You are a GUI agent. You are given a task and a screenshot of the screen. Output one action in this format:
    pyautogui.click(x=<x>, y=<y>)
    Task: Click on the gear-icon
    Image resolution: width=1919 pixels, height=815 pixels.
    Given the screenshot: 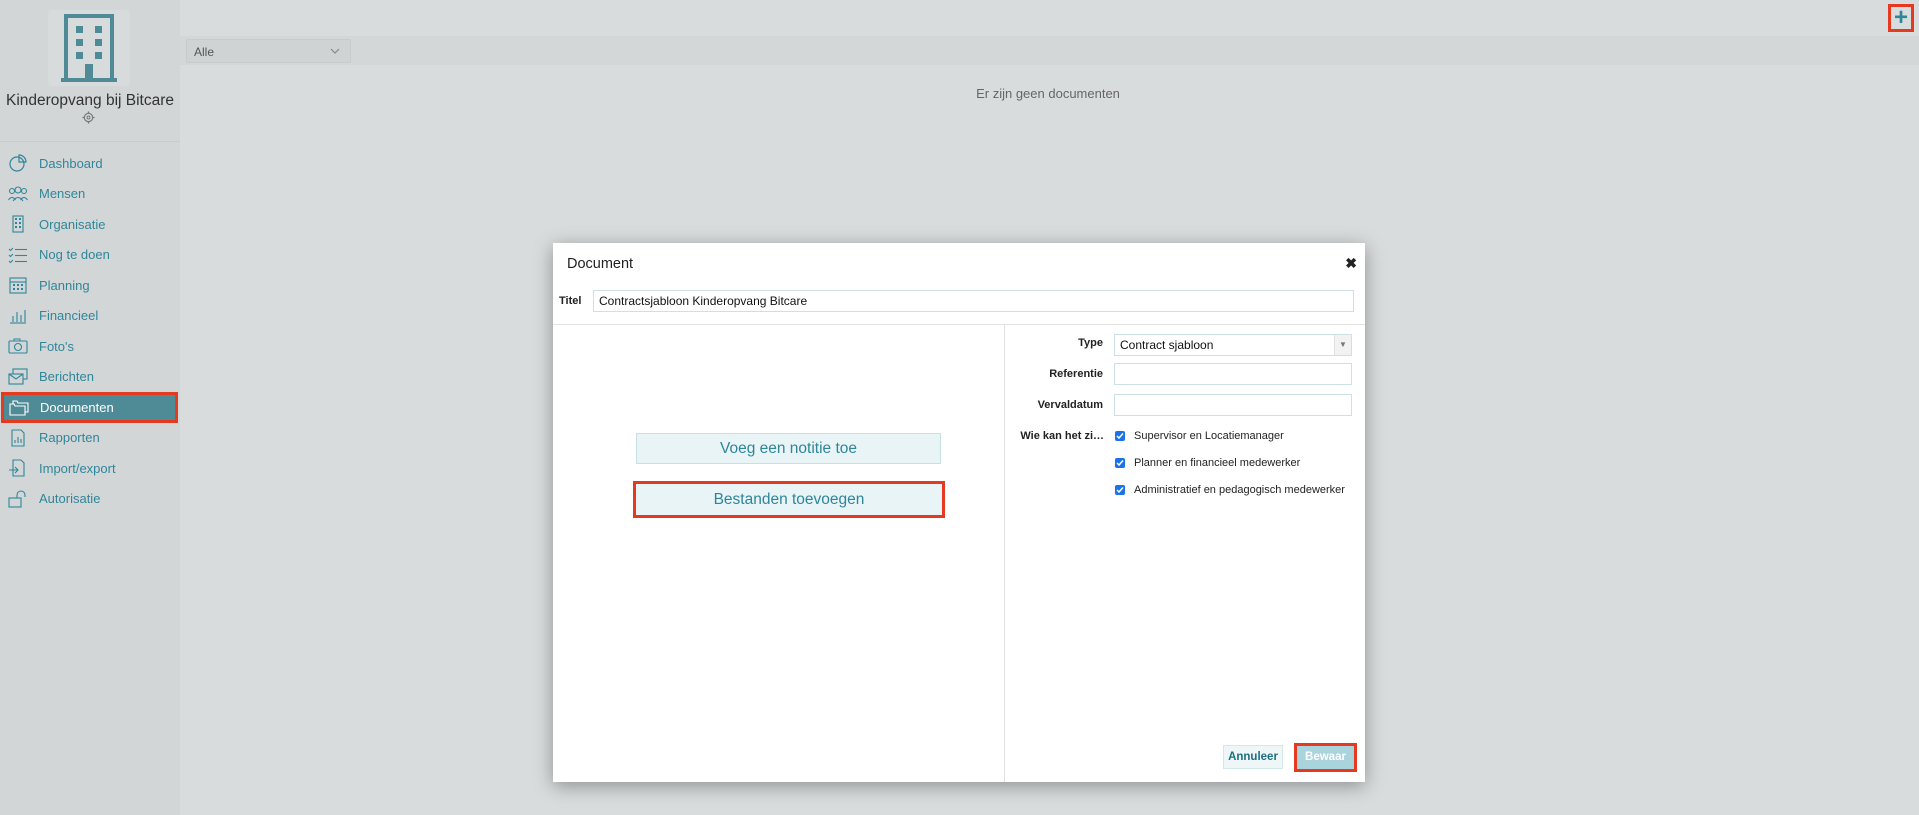 What is the action you would take?
    pyautogui.click(x=88, y=117)
    